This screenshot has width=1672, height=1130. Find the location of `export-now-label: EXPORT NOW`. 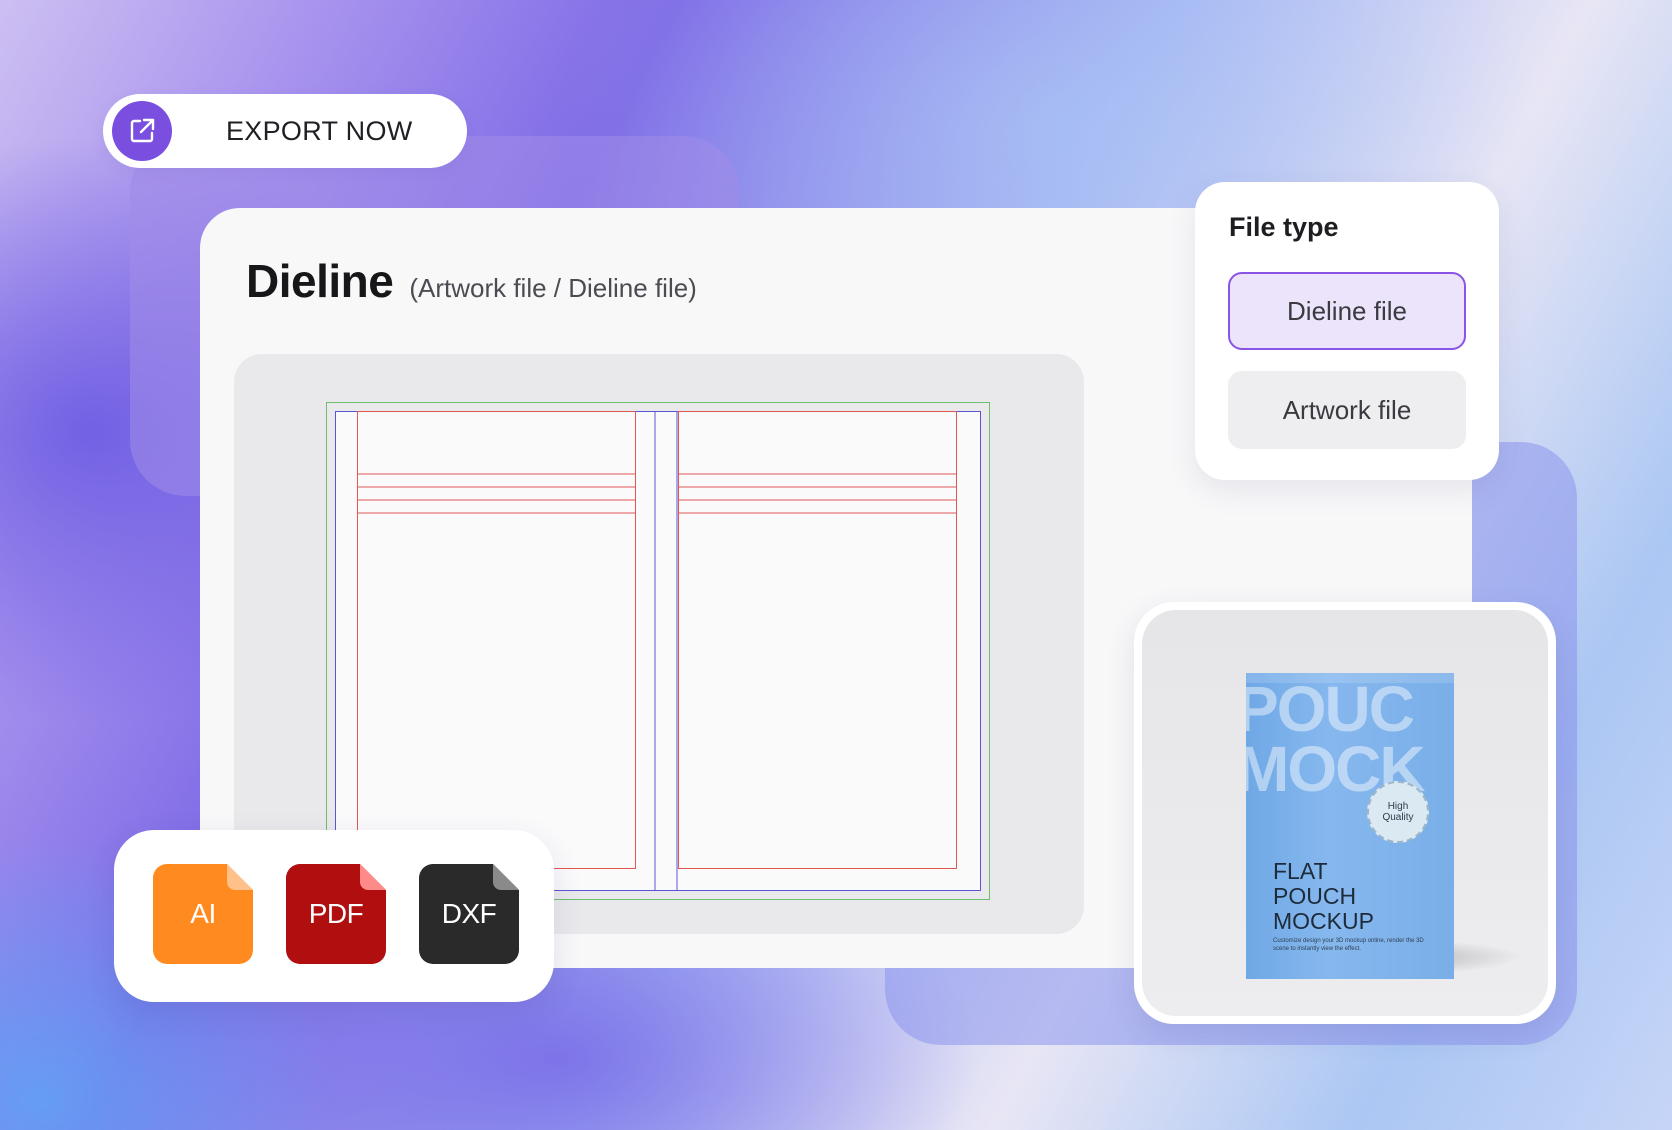

export-now-label: EXPORT NOW is located at coordinates (319, 130).